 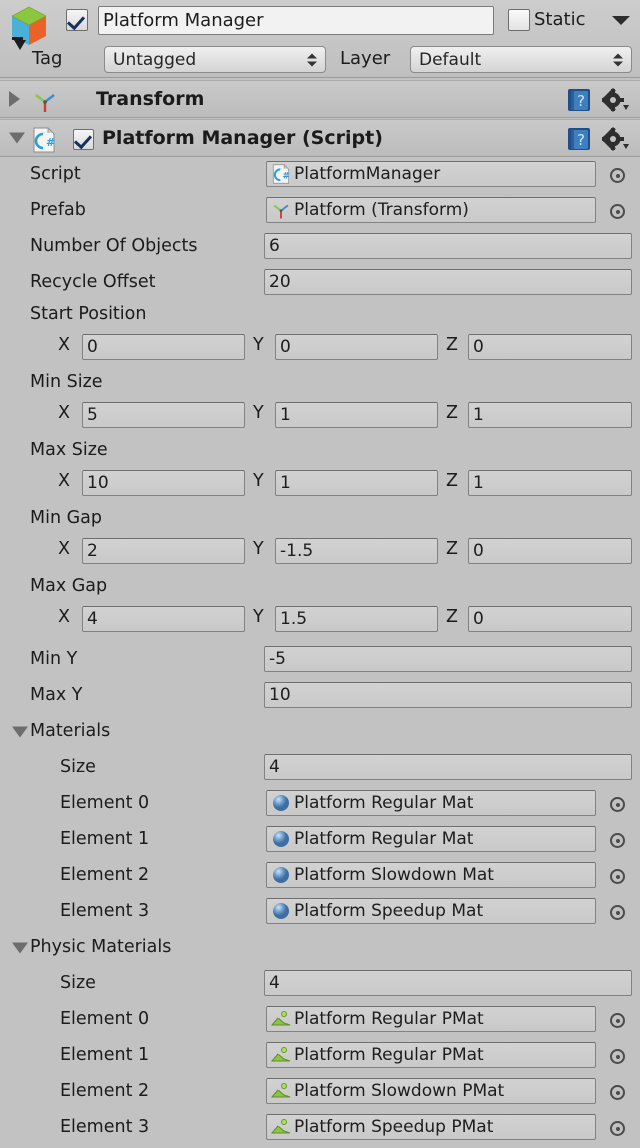 What do you see at coordinates (356, 619) in the screenshot?
I see `max-gap-y-input: 1.5` at bounding box center [356, 619].